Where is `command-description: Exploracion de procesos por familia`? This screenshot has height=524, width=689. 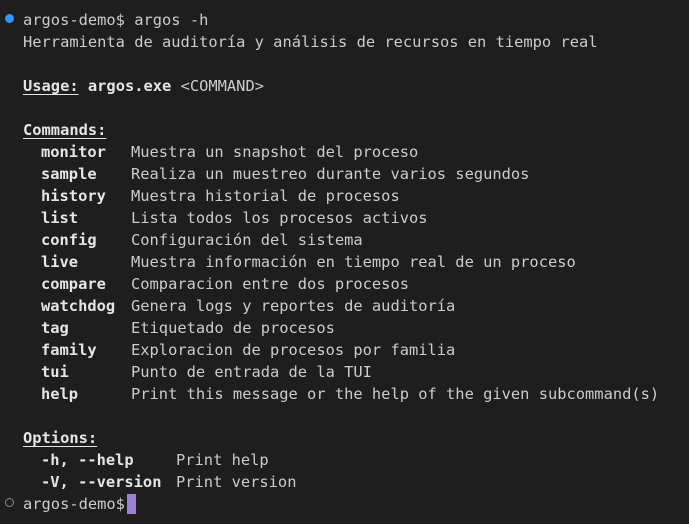
command-description: Exploracion de procesos por familia is located at coordinates (293, 350).